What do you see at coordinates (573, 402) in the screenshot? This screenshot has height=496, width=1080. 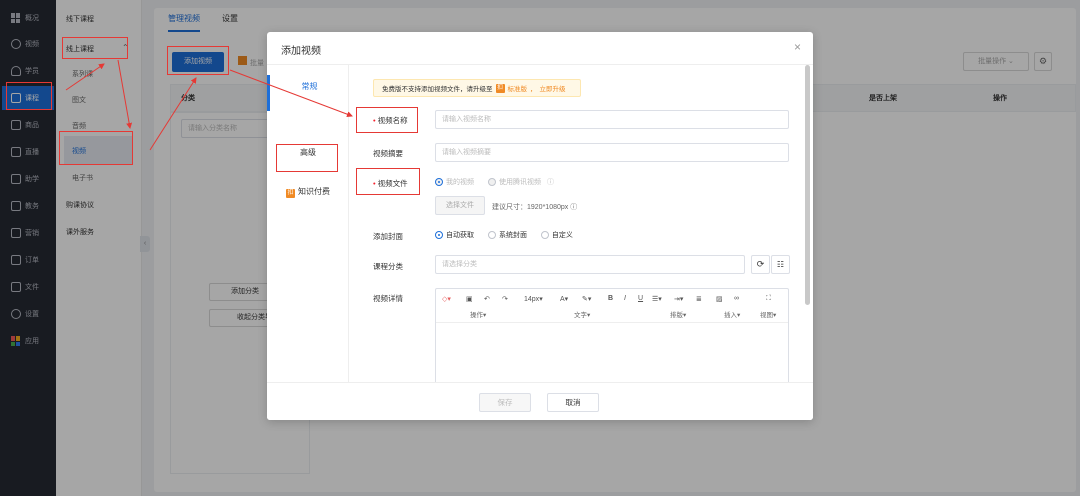 I see `cancel-button: 取消` at bounding box center [573, 402].